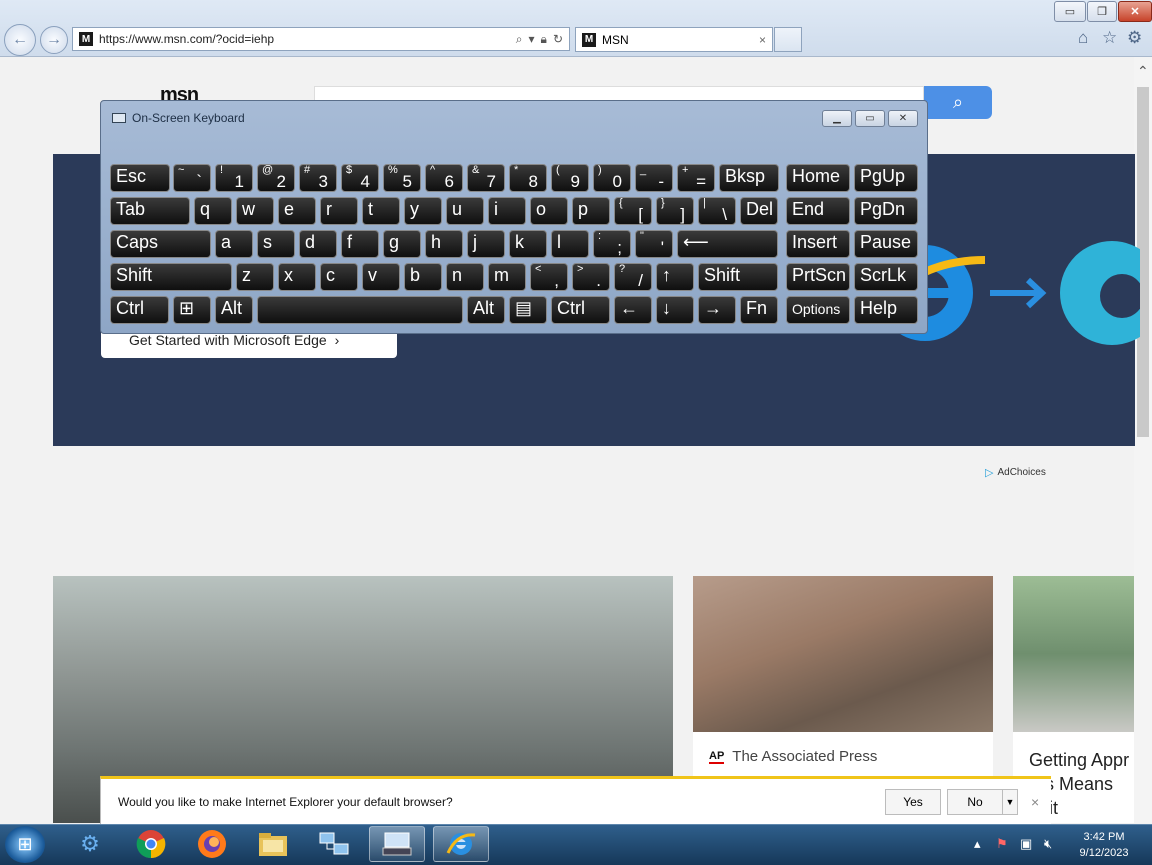 The height and width of the screenshot is (865, 1152). I want to click on osk-key-←: ←, so click(633, 310).